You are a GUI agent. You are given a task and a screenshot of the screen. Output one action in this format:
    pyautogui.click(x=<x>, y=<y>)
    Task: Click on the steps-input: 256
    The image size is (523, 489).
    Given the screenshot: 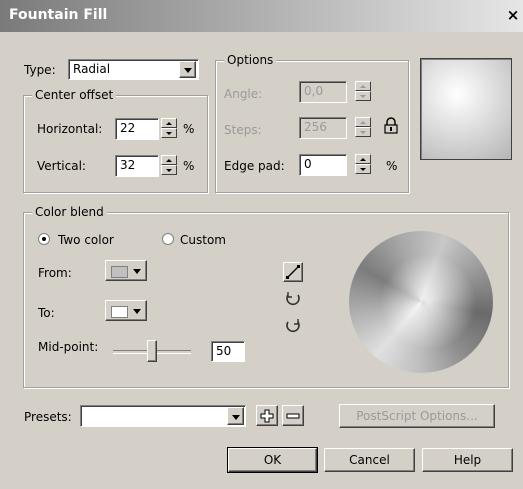 What is the action you would take?
    pyautogui.click(x=323, y=128)
    